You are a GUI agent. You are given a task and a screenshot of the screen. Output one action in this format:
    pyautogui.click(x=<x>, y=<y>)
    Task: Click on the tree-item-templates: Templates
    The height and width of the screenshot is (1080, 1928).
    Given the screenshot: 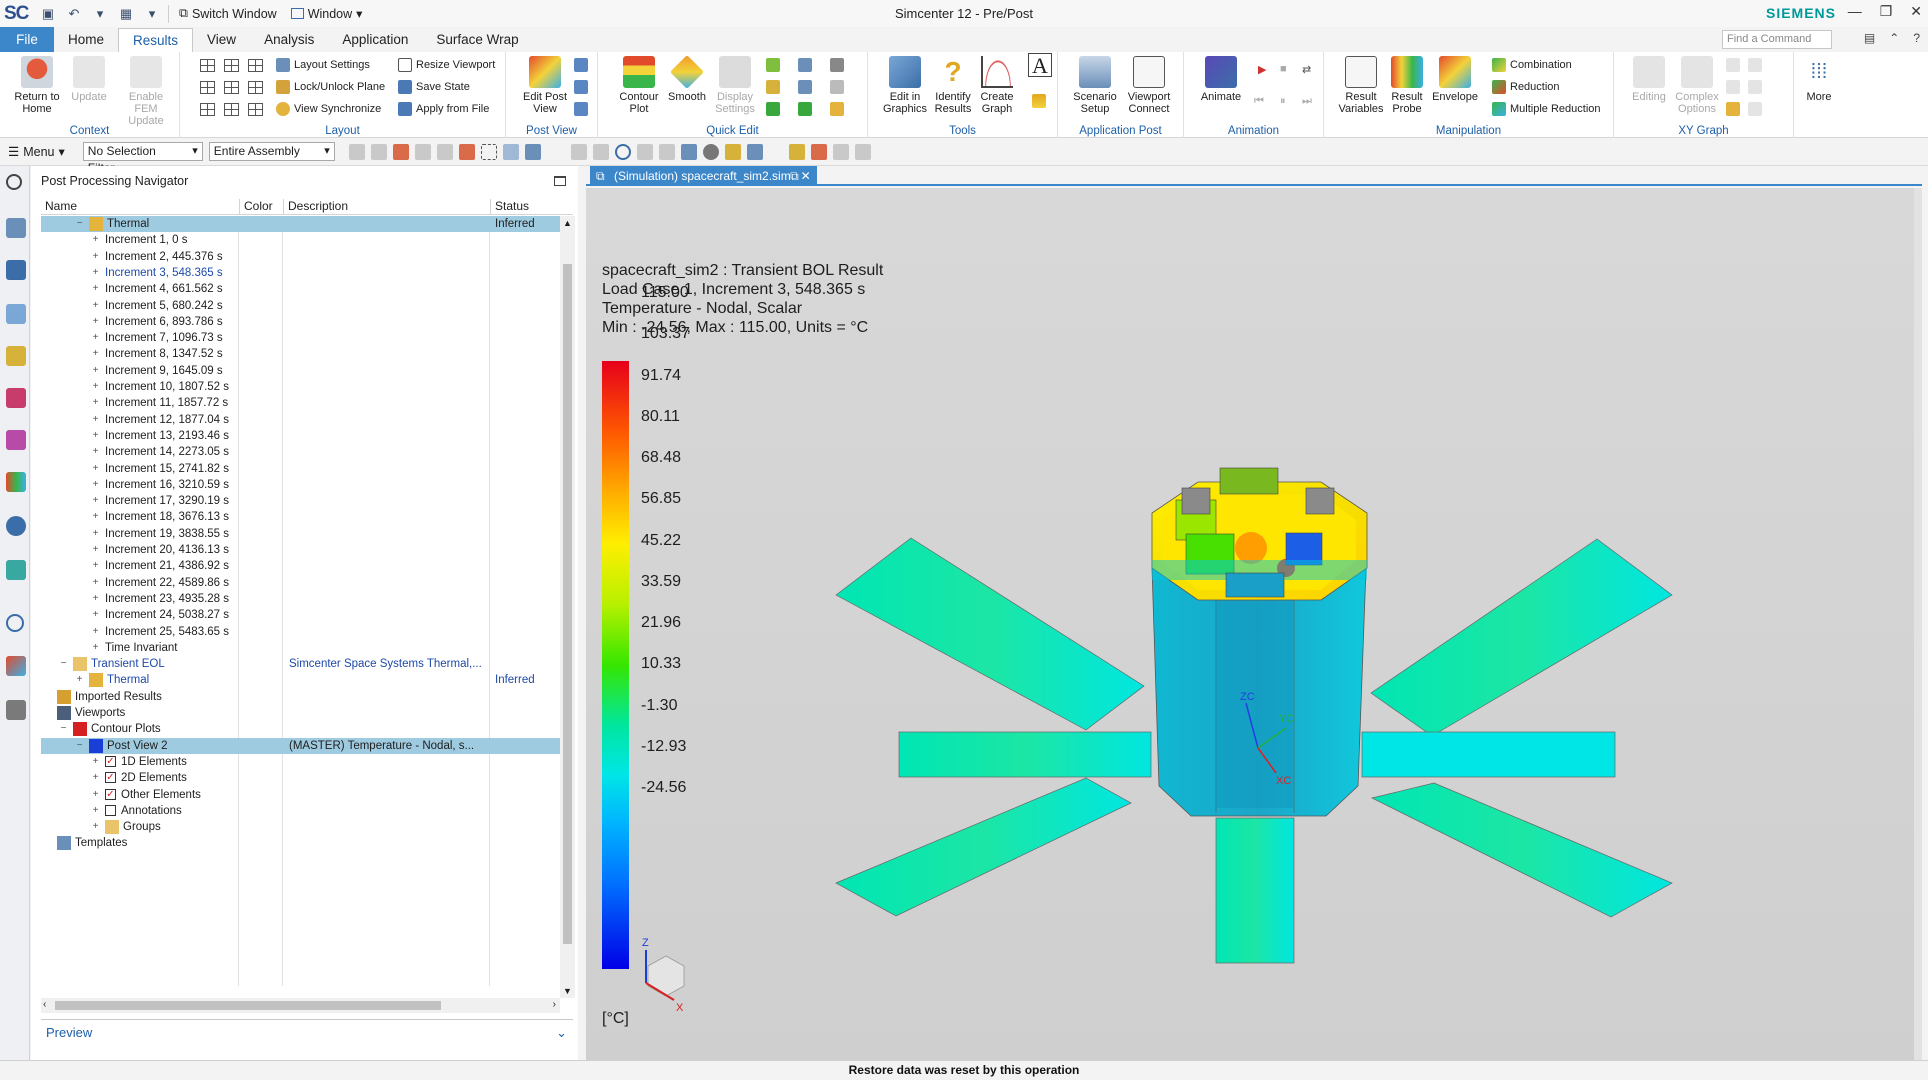 What is the action you would take?
    pyautogui.click(x=302, y=843)
    